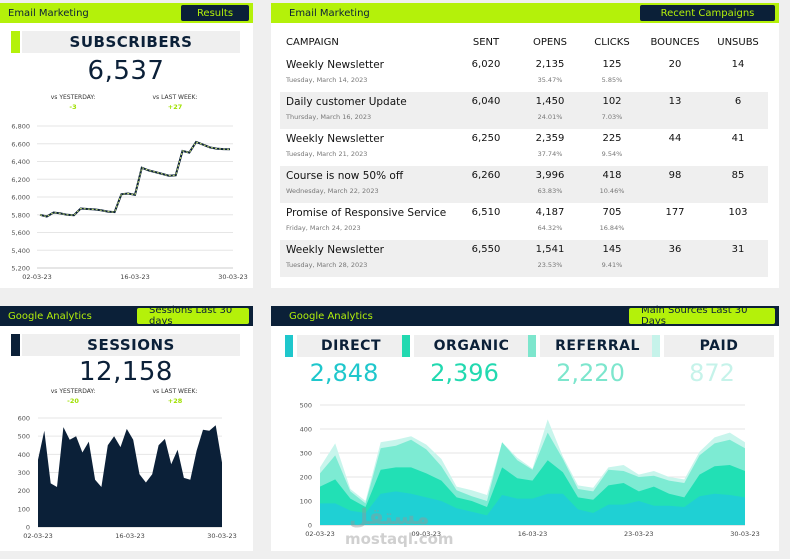 The image size is (790, 559). Describe the element at coordinates (389, 517) in the screenshot. I see `watermark-arabic: مستقل` at that location.